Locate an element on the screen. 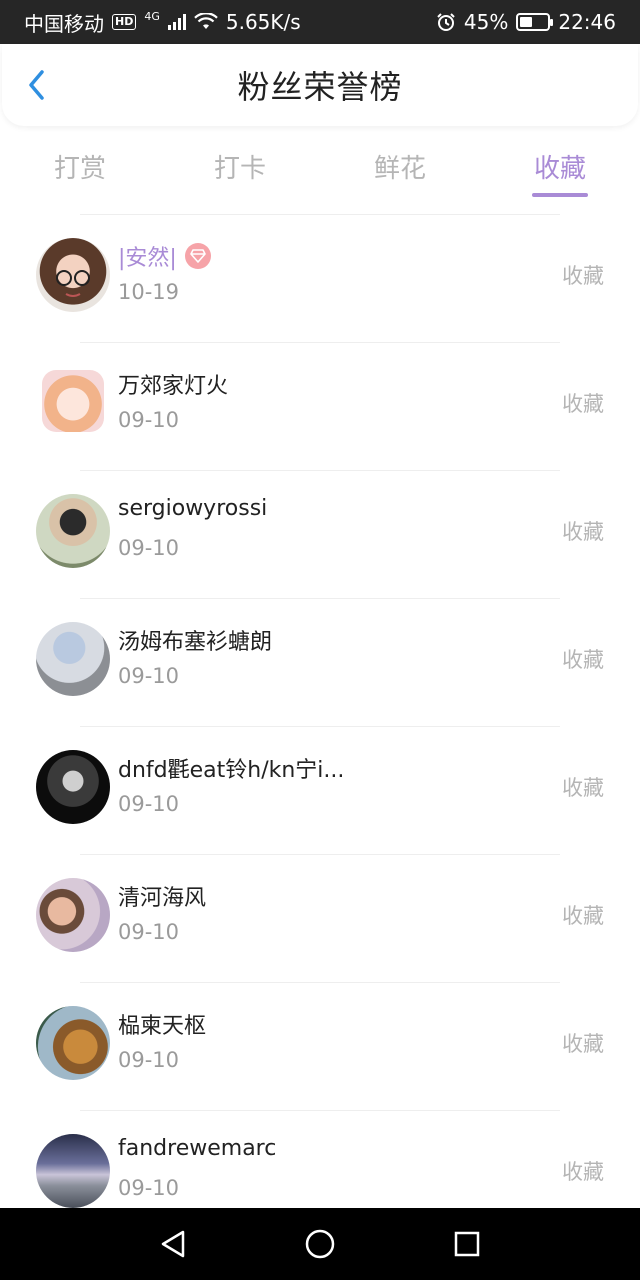 The height and width of the screenshot is (1280, 640). chevron-left-icon is located at coordinates (36, 85).